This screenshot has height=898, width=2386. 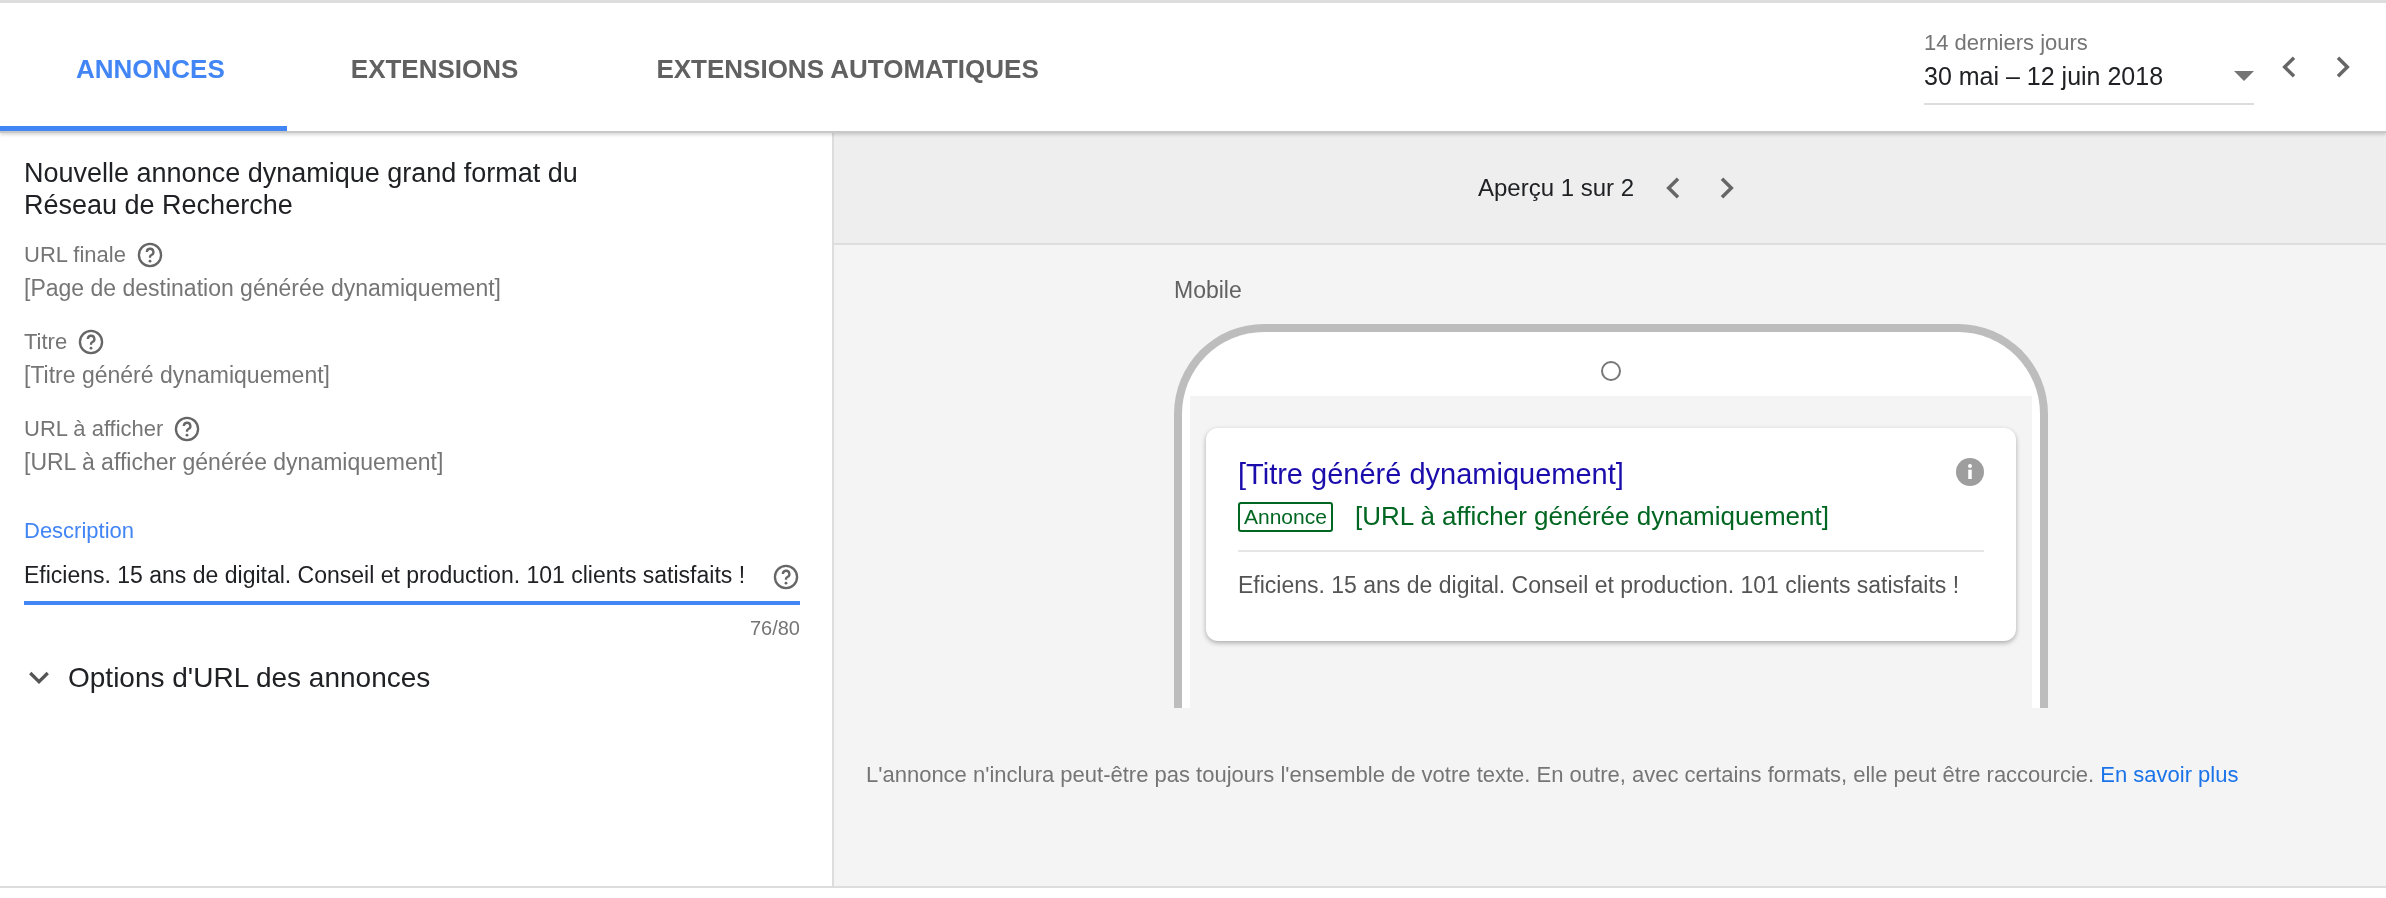 I want to click on ad-headline: [Titre généré dynamiquement], so click(x=1431, y=474).